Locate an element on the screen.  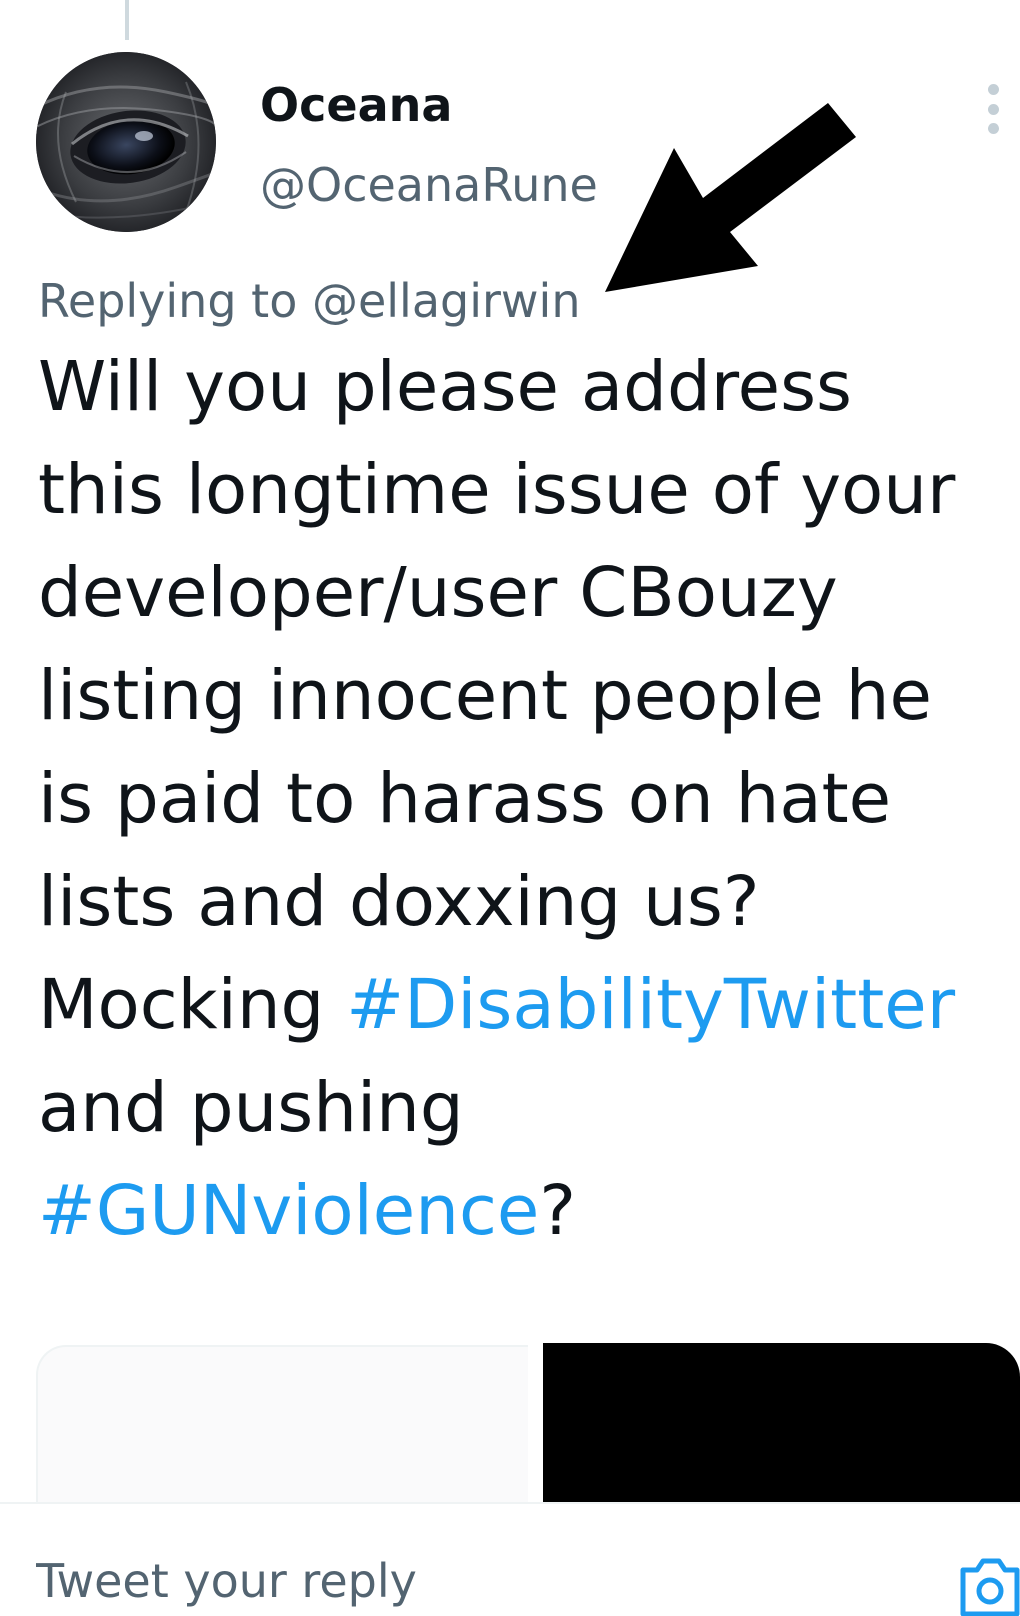
reply-composer-bar is located at coordinates (510, 1559).